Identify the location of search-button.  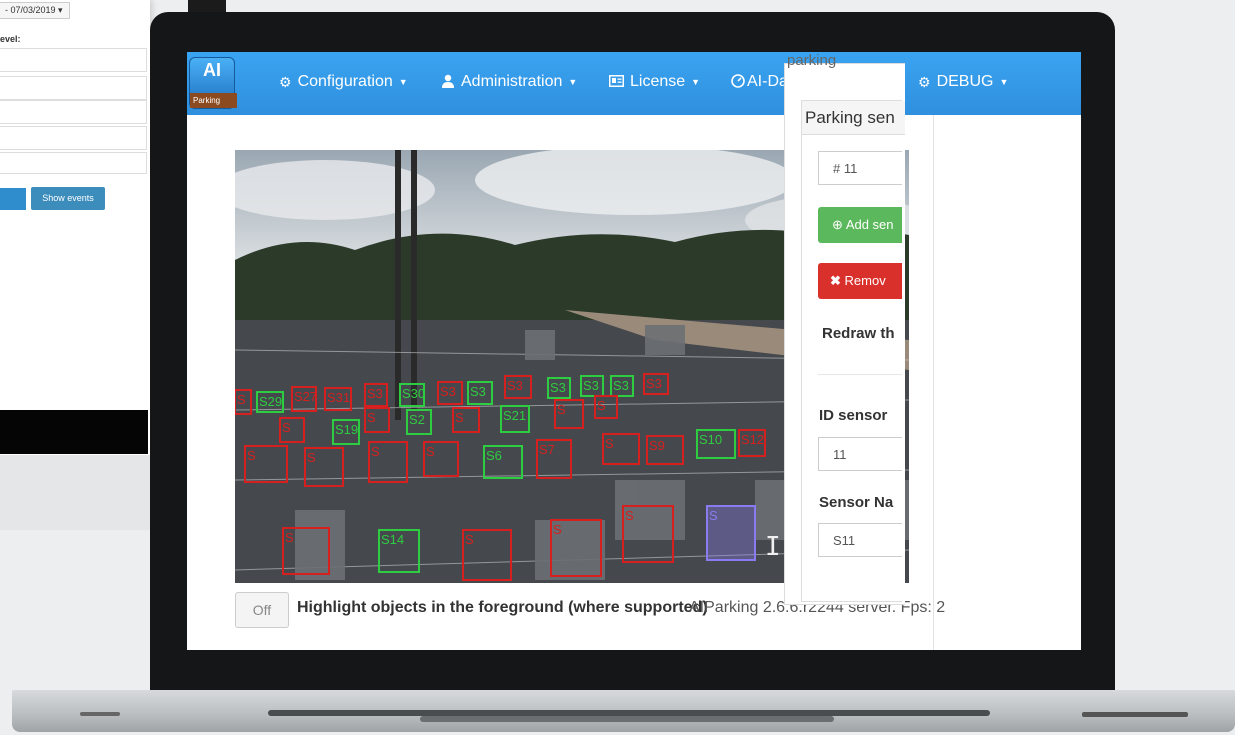
(13, 199).